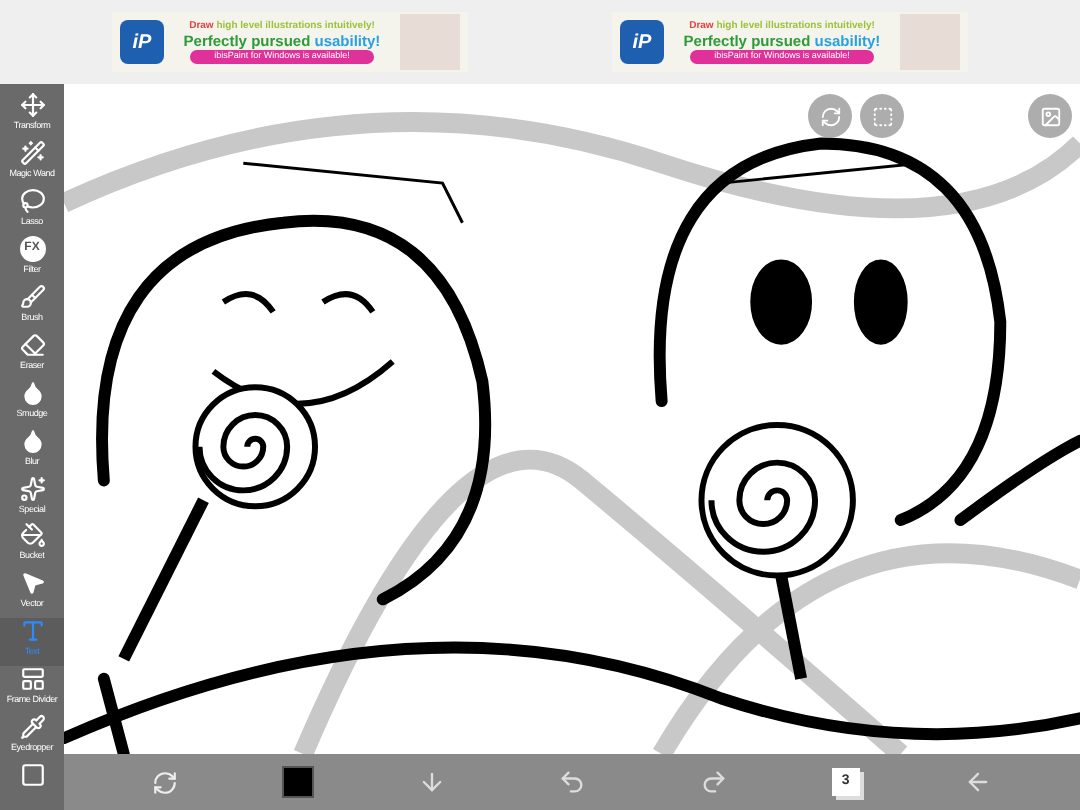 Image resolution: width=1080 pixels, height=810 pixels. I want to click on redo-icon, so click(713, 782).